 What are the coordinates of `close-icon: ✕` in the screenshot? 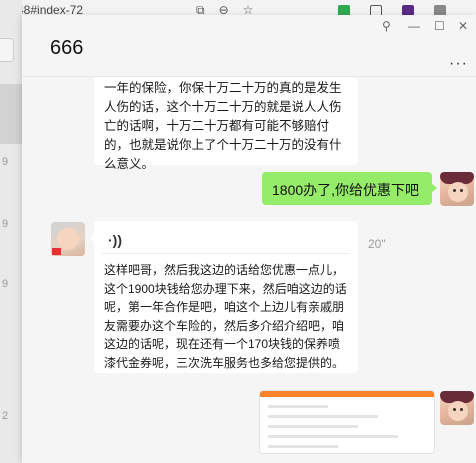 It's located at (463, 26).